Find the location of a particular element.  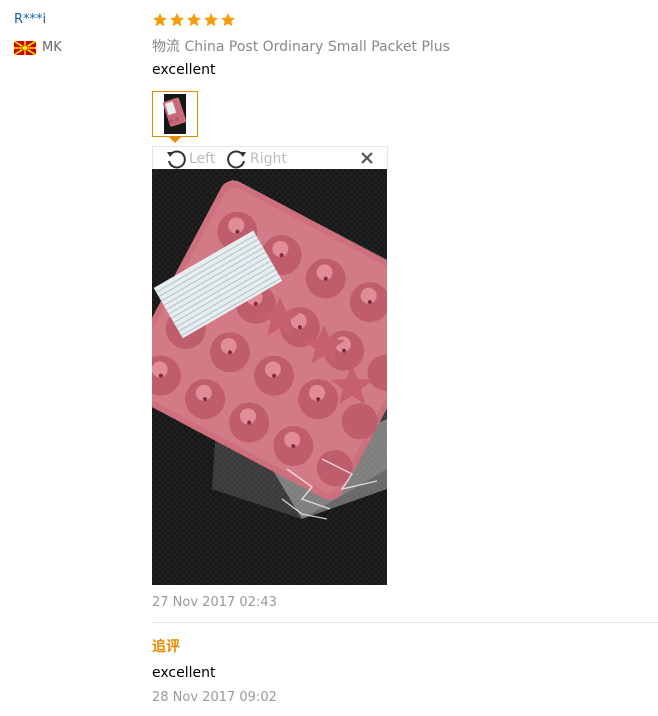

thumbnail-pointer is located at coordinates (175, 140).